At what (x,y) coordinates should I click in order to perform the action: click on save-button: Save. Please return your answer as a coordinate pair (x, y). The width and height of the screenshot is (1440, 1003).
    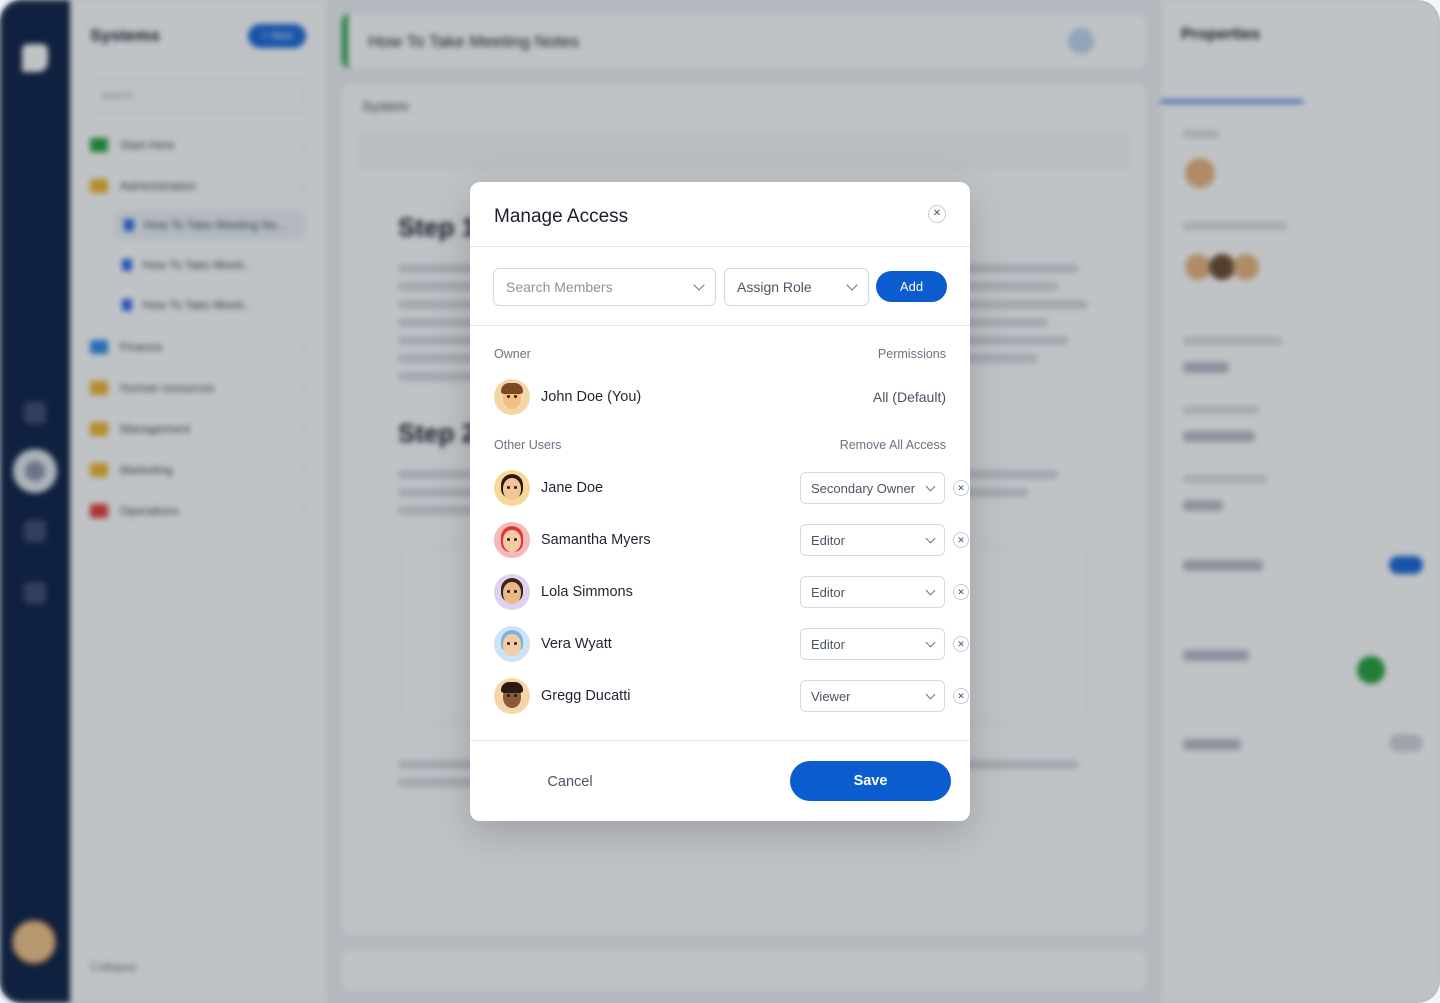
    Looking at the image, I should click on (870, 781).